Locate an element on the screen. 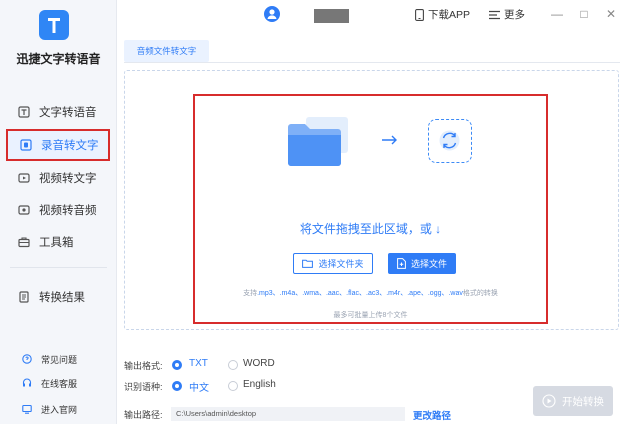 This screenshot has height=424, width=620. sidebar-item-label: 视频转音频 is located at coordinates (68, 211).